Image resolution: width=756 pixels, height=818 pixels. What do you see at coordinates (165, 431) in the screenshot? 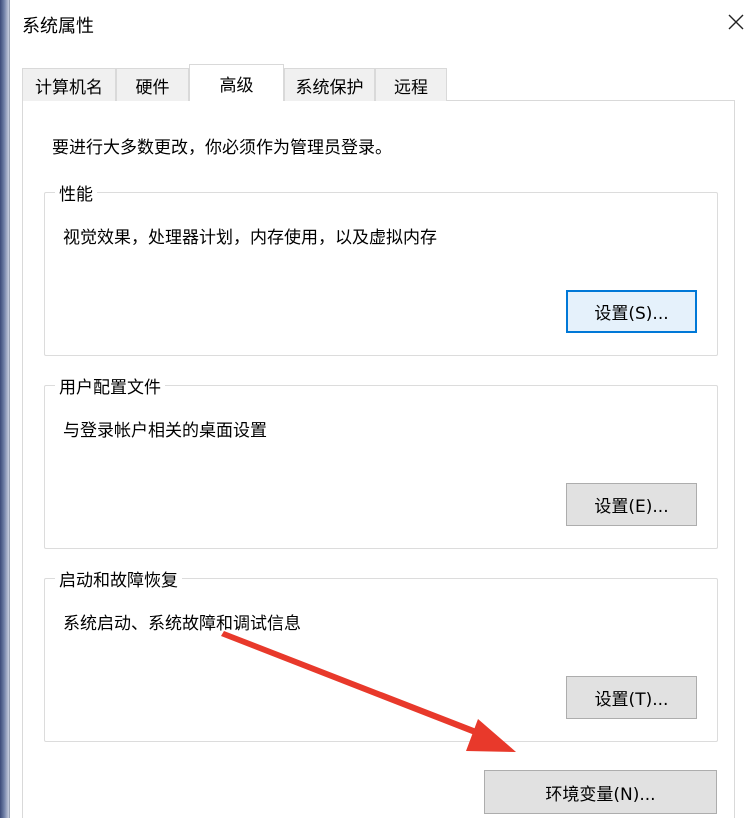
I see `group-description: 与登录帐户相关的桌面设置` at bounding box center [165, 431].